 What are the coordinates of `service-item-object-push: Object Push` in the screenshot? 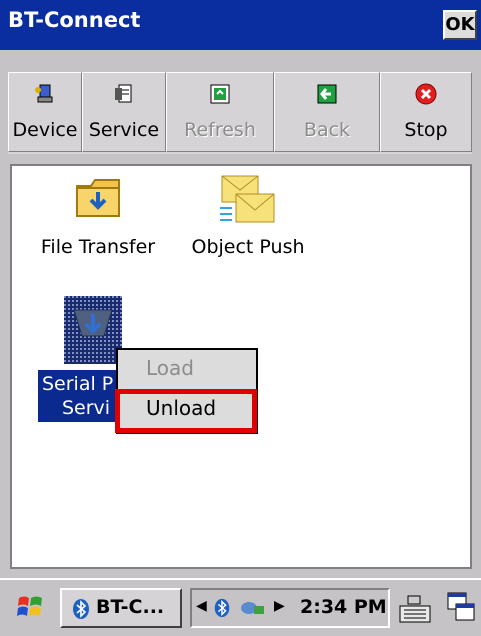 It's located at (248, 215).